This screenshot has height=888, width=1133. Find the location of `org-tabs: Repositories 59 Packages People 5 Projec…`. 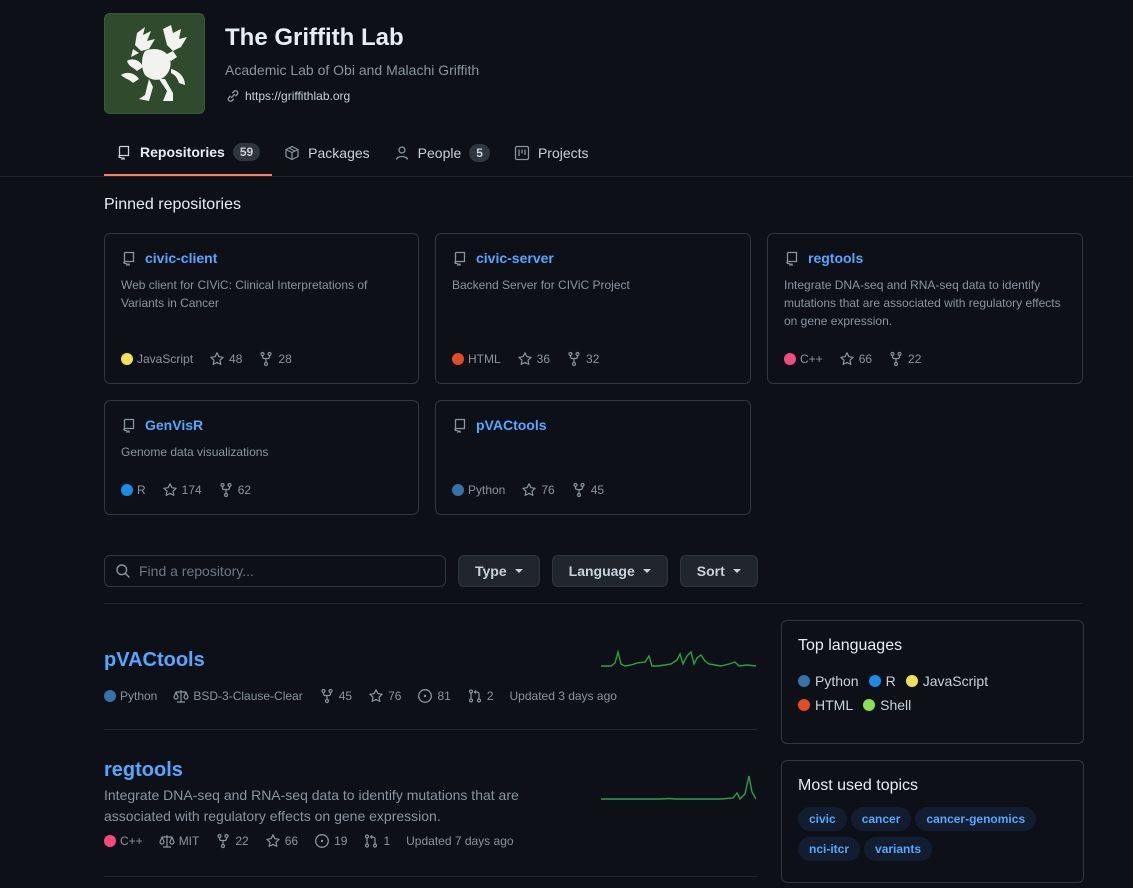

org-tabs: Repositories 59 Packages People 5 Projec… is located at coordinates (352, 153).